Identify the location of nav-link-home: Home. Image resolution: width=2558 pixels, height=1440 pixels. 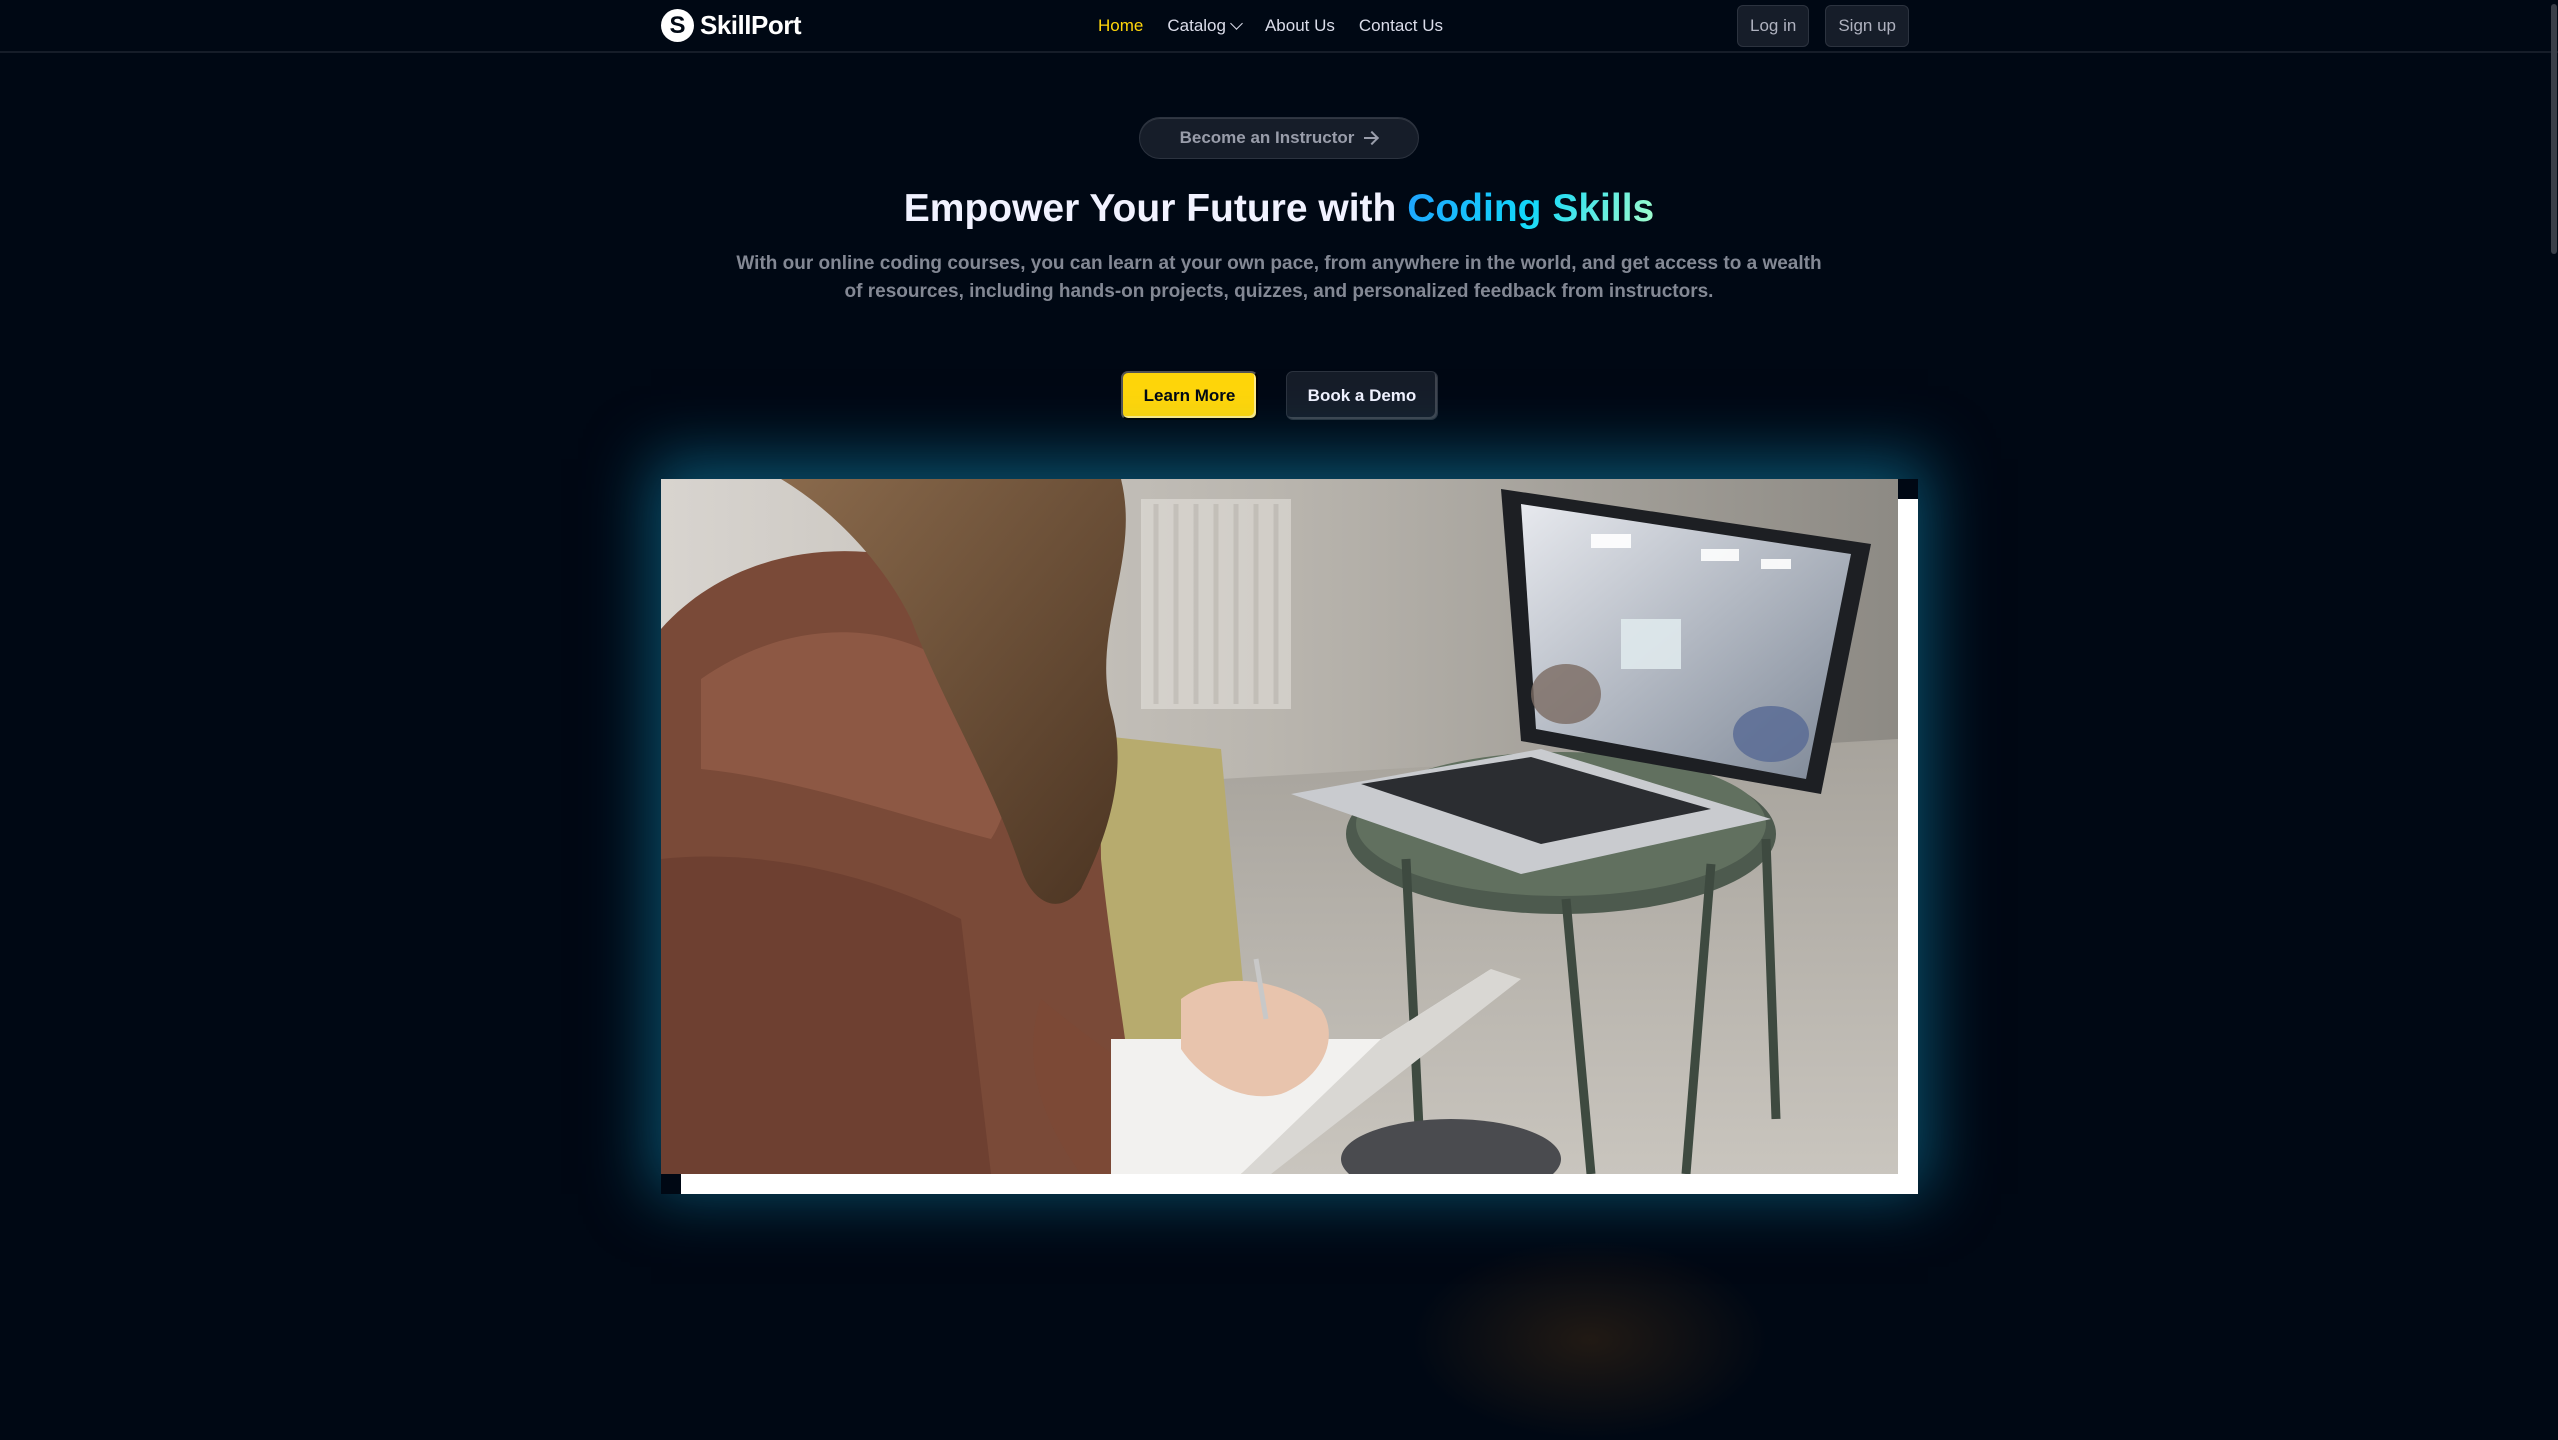
(1120, 26).